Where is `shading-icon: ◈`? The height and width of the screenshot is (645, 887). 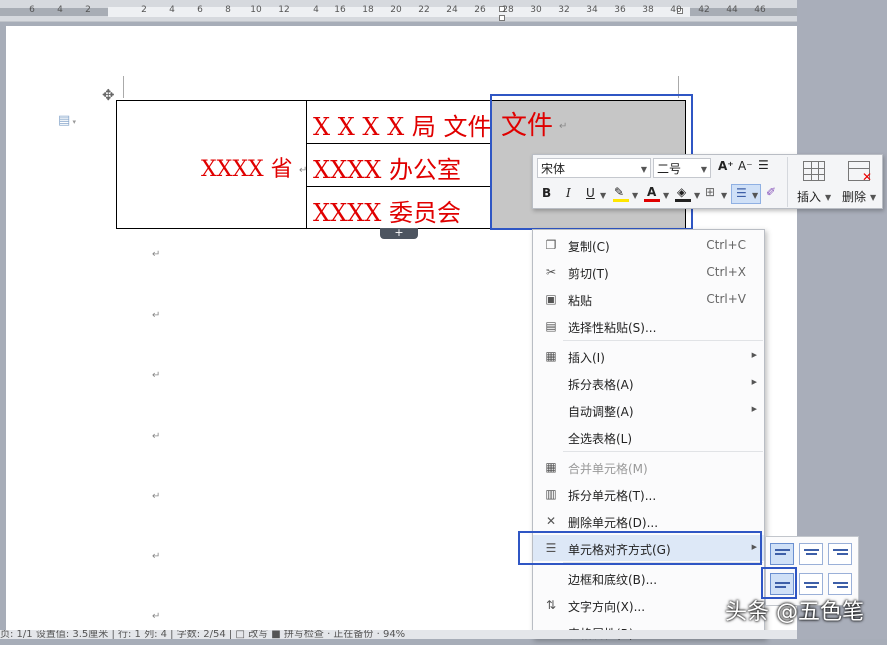
shading-icon: ◈ is located at coordinates (683, 193).